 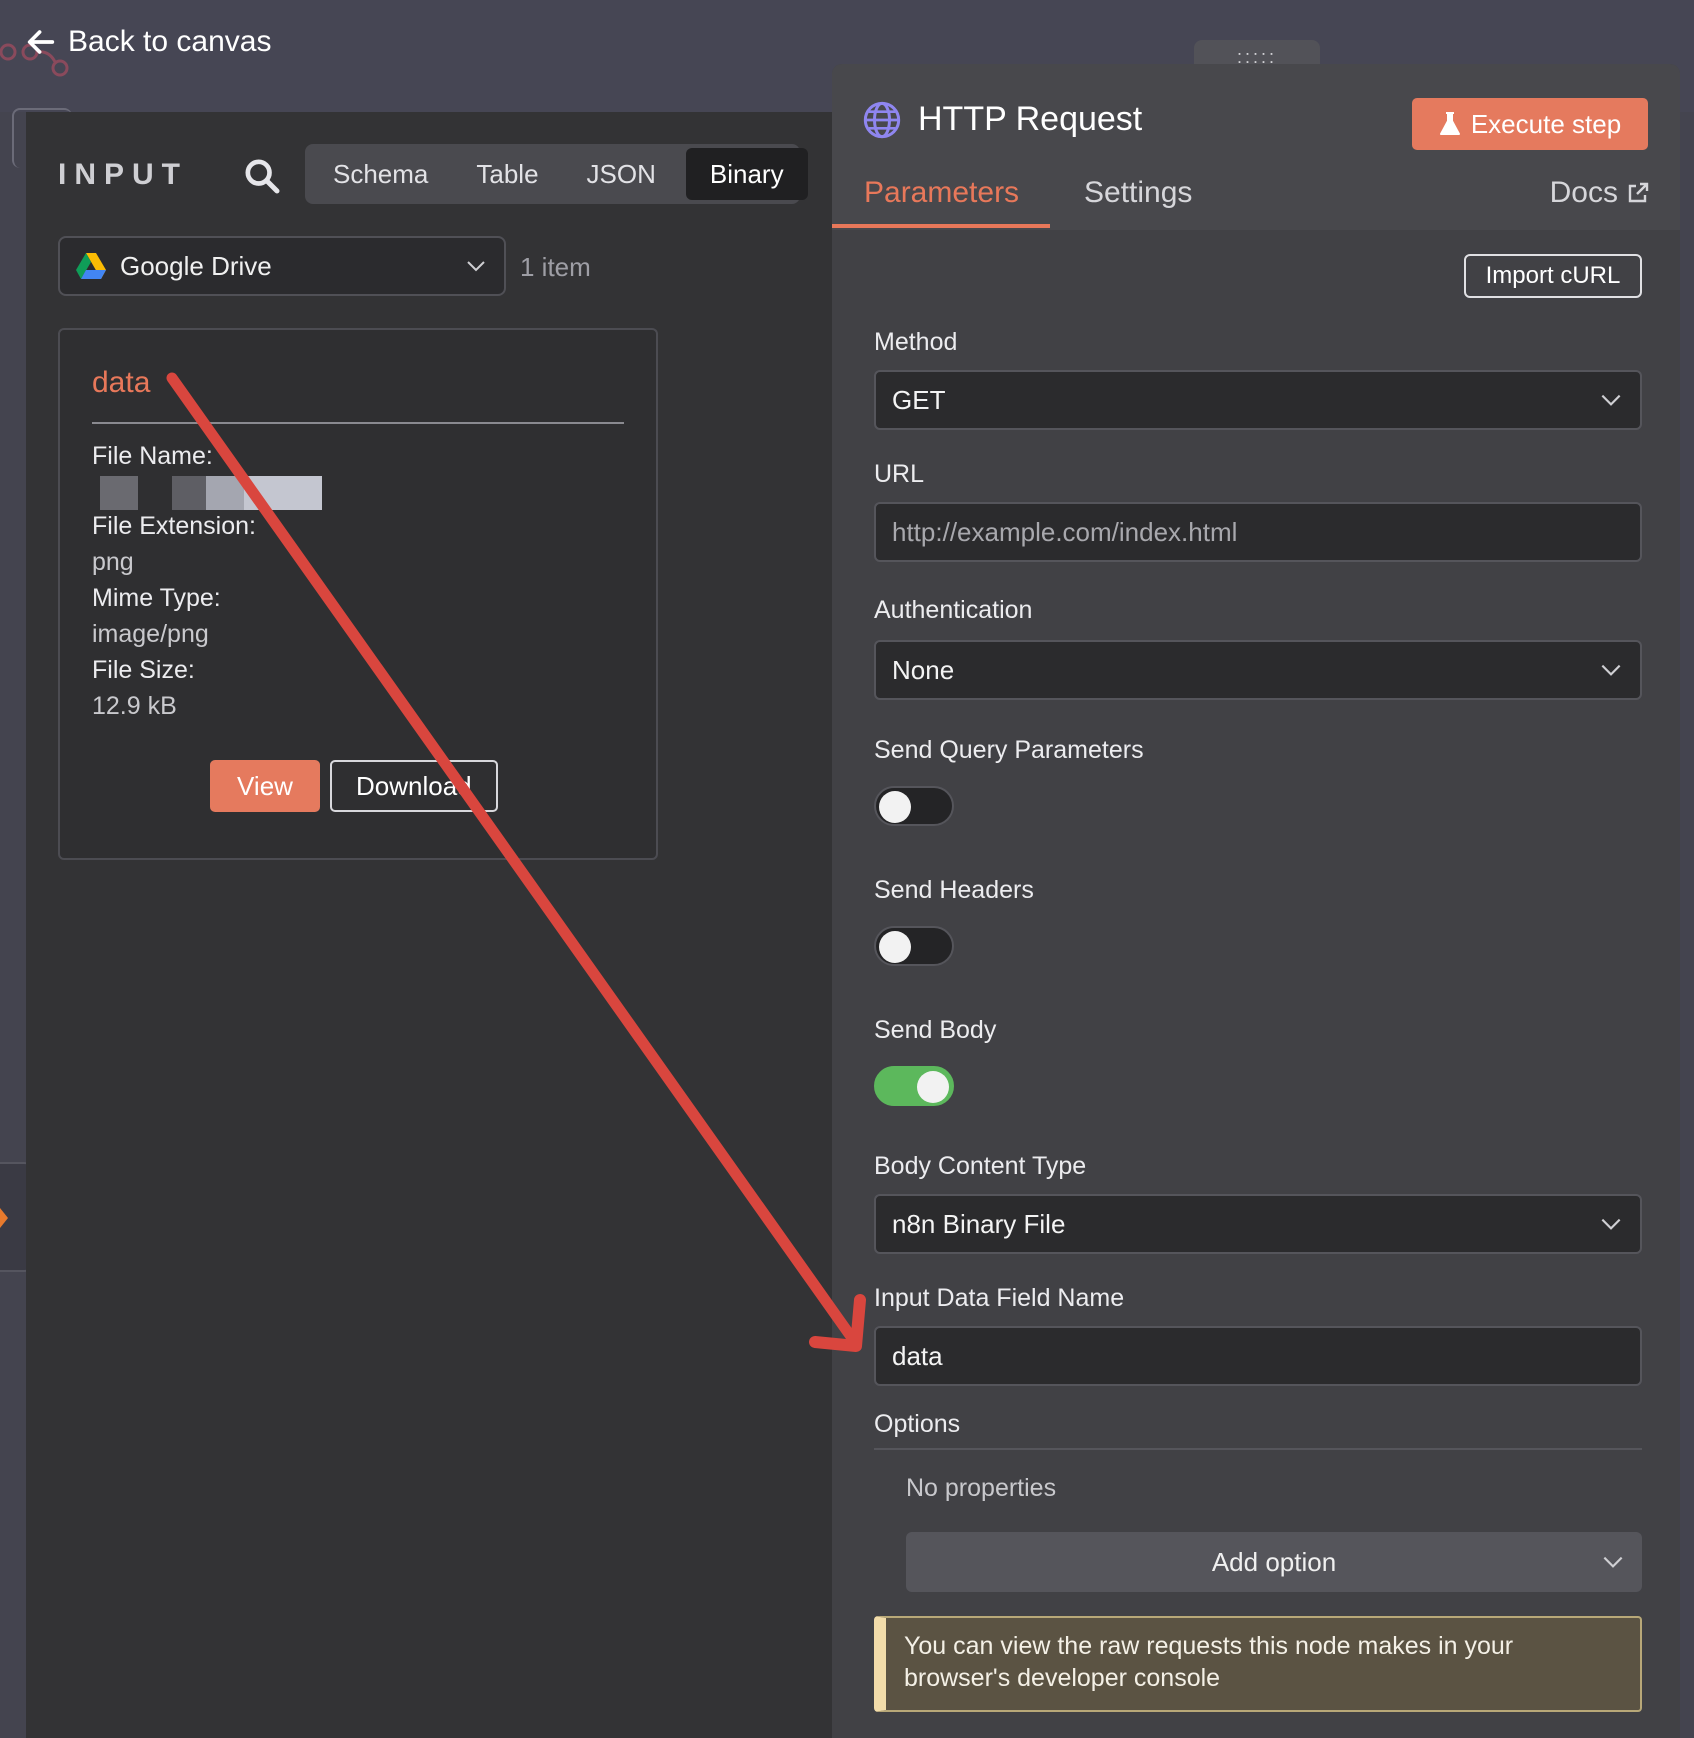 I want to click on no-properties-text: No properties, so click(x=981, y=1488).